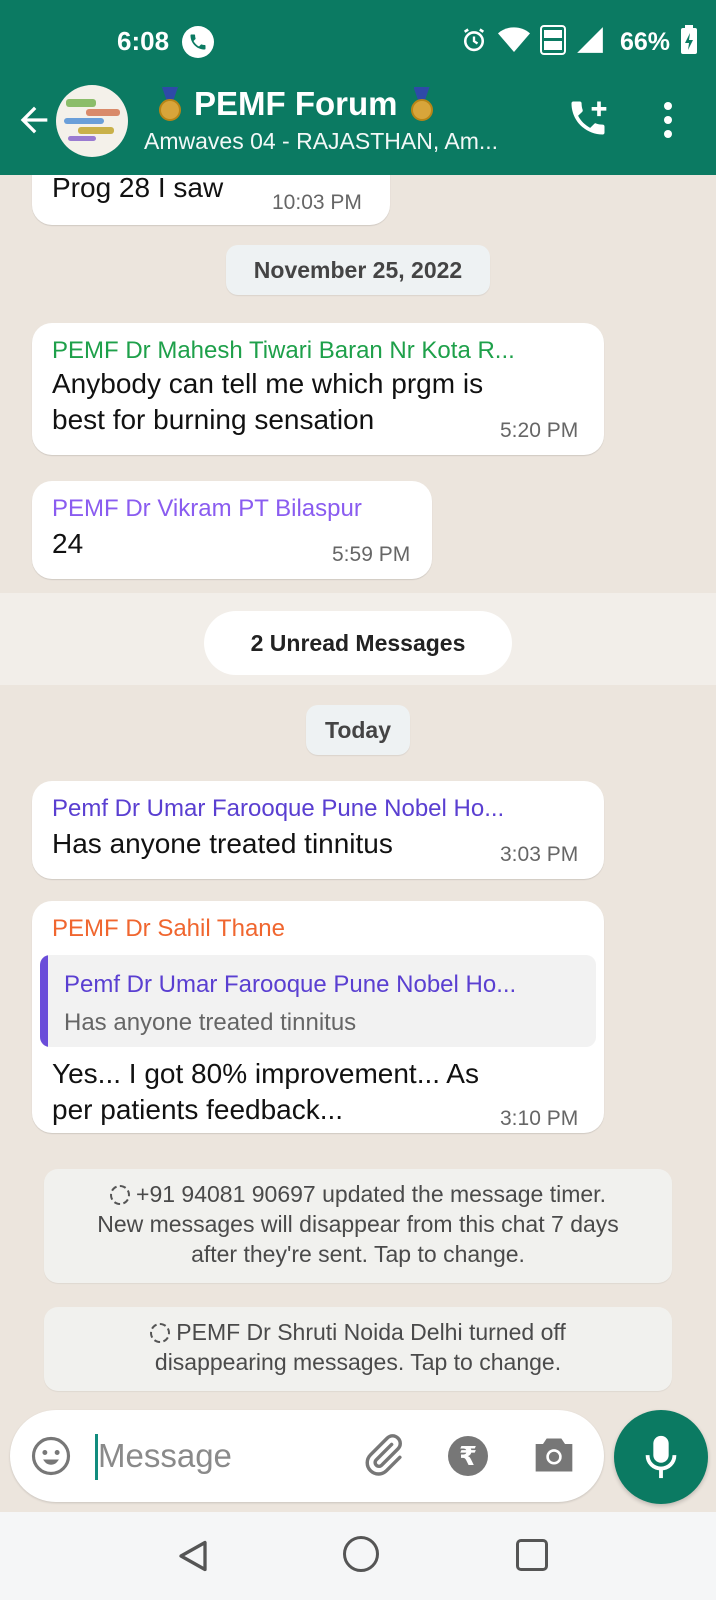 The image size is (716, 1600). What do you see at coordinates (68, 543) in the screenshot?
I see `message-text: 24` at bounding box center [68, 543].